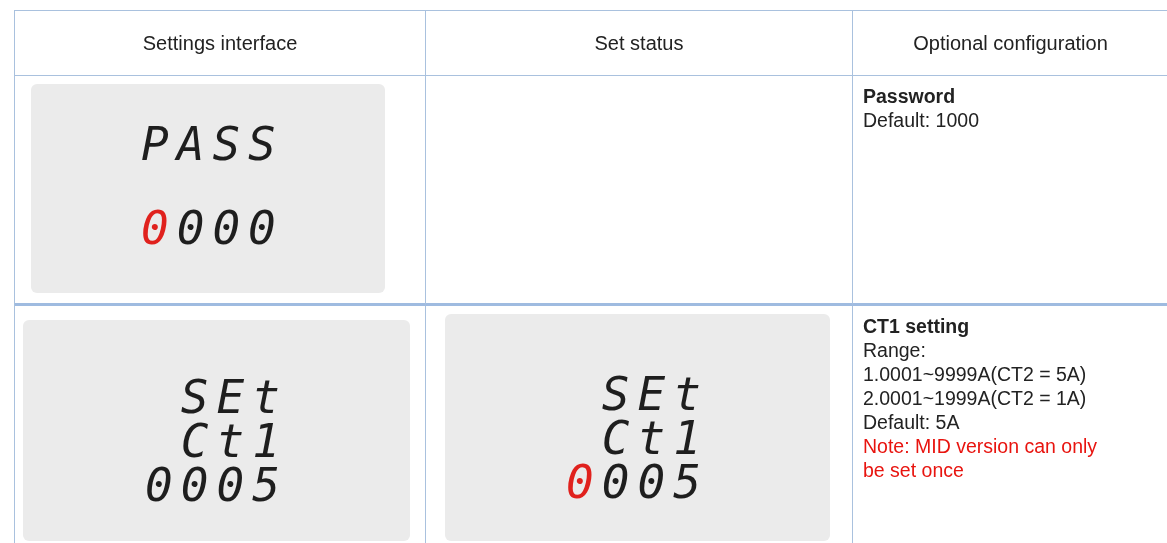 Image resolution: width=1167 pixels, height=543 pixels. Describe the element at coordinates (975, 374) in the screenshot. I see `setting-text: 1.0001~9999A(CT2 = 5A)` at that location.